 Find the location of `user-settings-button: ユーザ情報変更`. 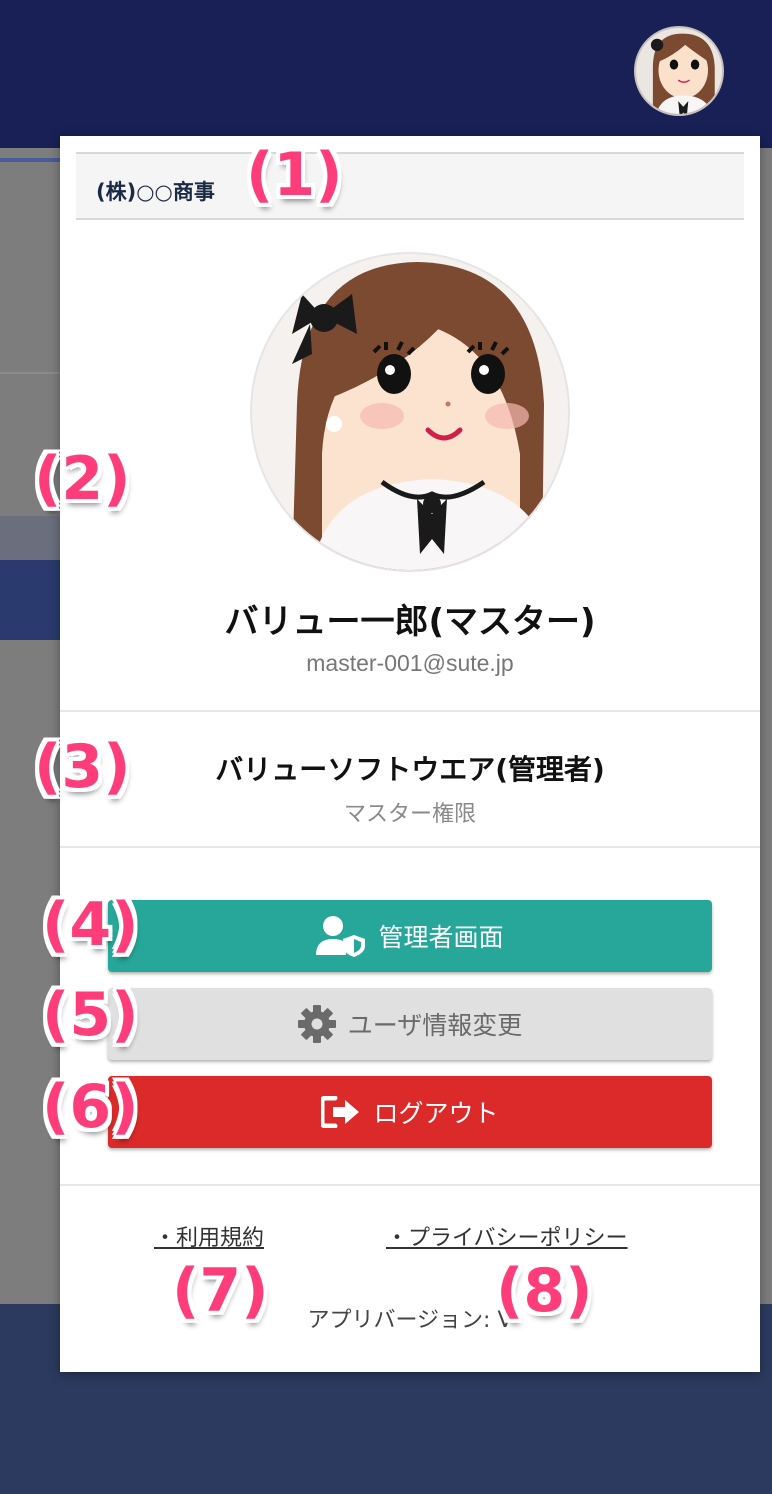

user-settings-button: ユーザ情報変更 is located at coordinates (410, 1024).